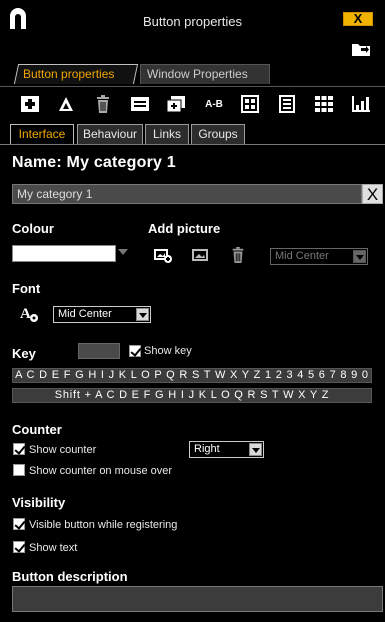  What do you see at coordinates (192, 103) in the screenshot?
I see `toolbar: A-B` at bounding box center [192, 103].